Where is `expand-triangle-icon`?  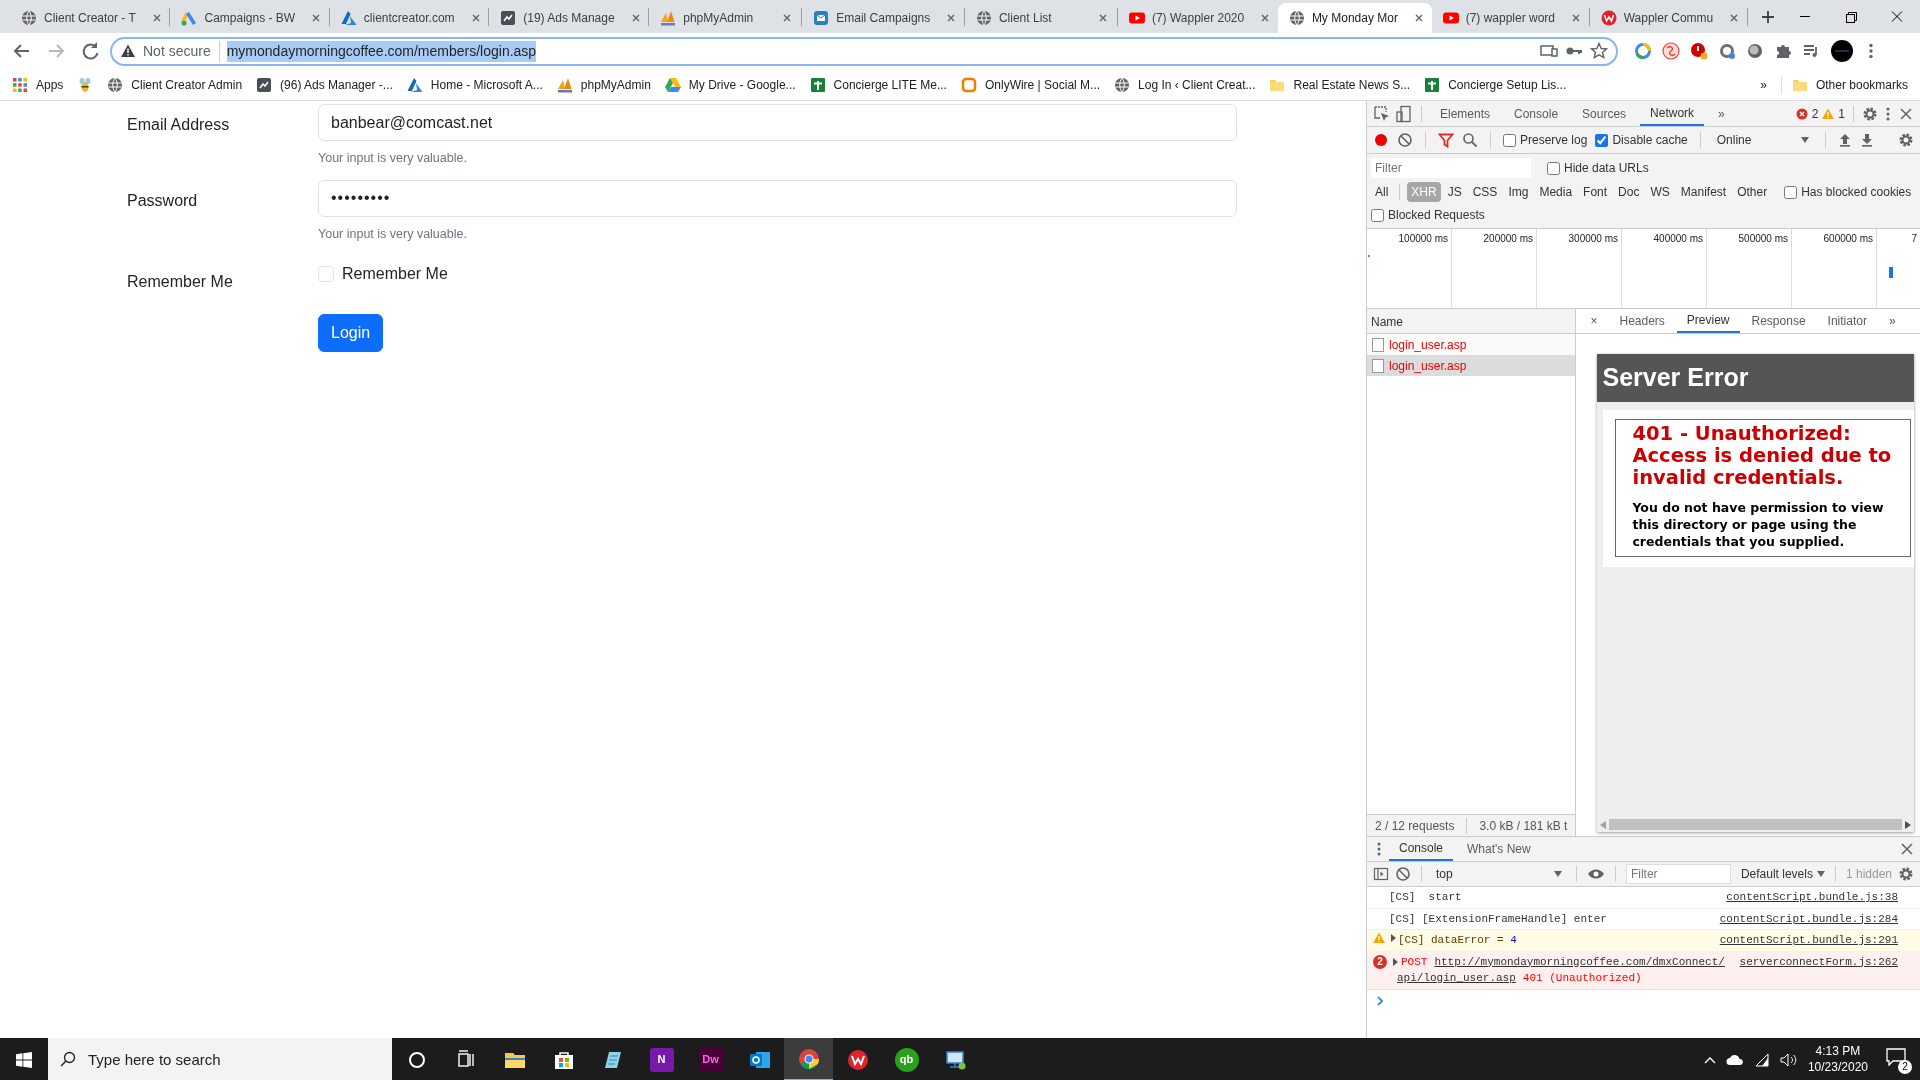
expand-triangle-icon is located at coordinates (1393, 938).